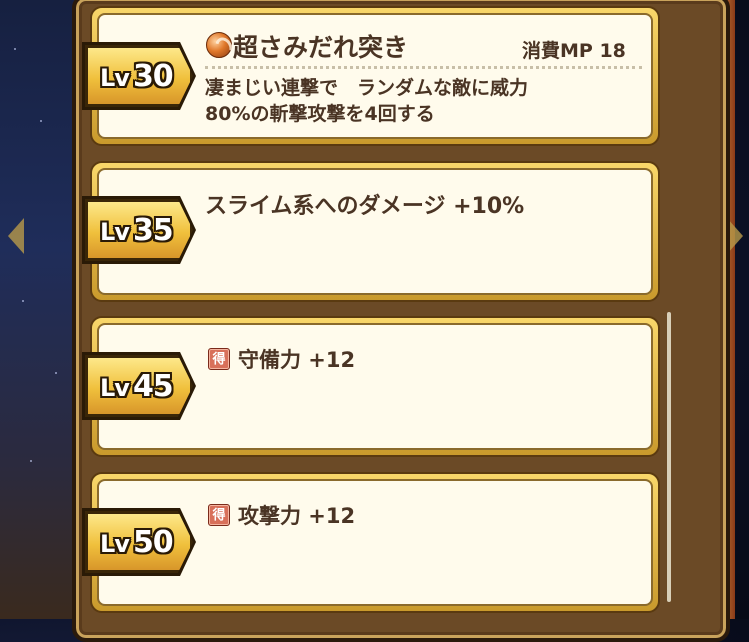 The height and width of the screenshot is (642, 749). What do you see at coordinates (16, 236) in the screenshot?
I see `page-left-arrow-icon` at bounding box center [16, 236].